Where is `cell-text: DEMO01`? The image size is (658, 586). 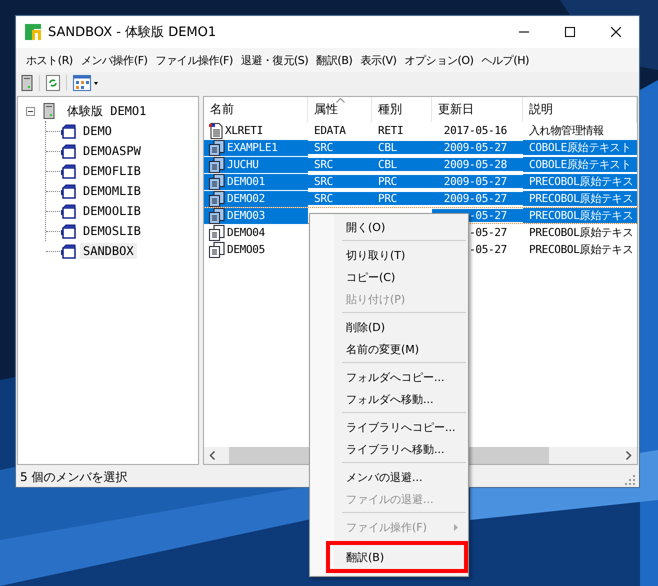
cell-text: DEMO01 is located at coordinates (246, 181).